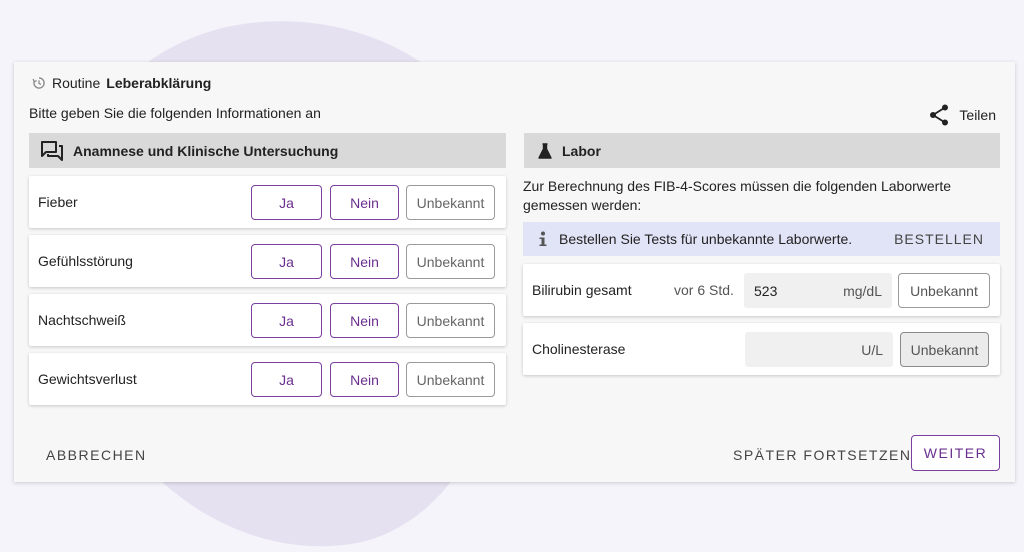  What do you see at coordinates (872, 349) in the screenshot?
I see `lab-unit: U/L` at bounding box center [872, 349].